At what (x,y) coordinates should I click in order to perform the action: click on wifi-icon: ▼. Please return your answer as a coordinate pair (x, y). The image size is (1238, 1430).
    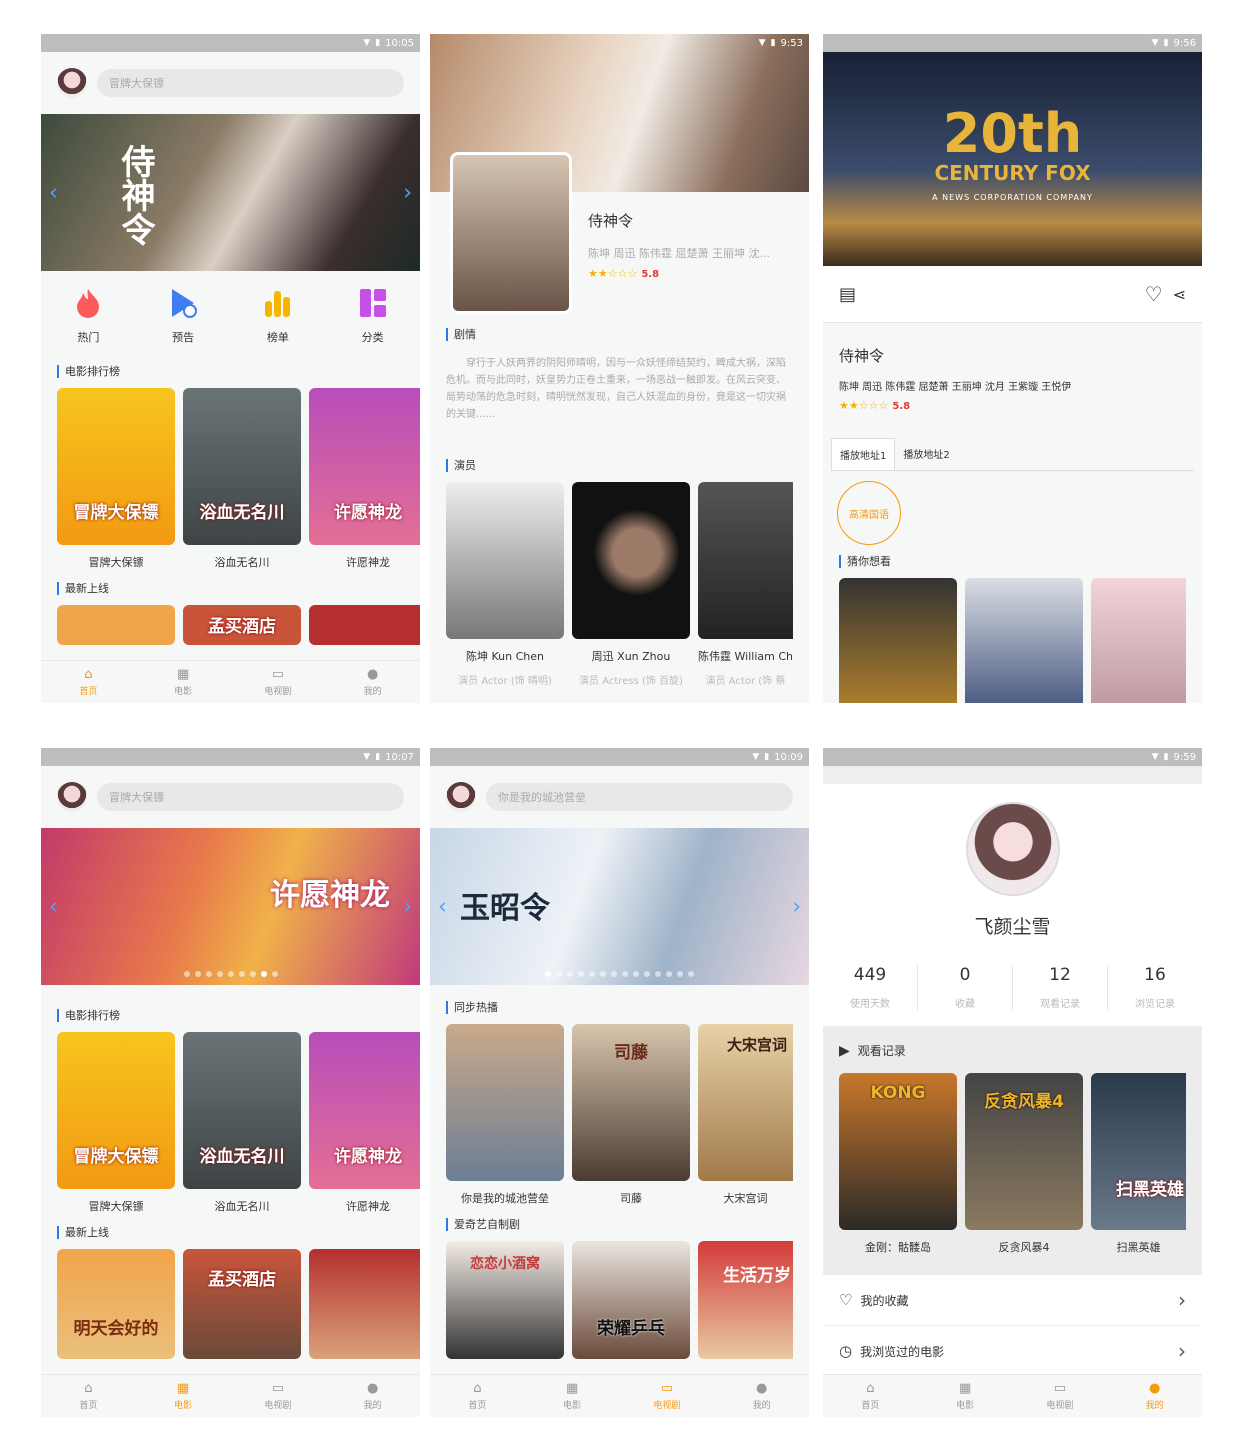
    Looking at the image, I should click on (367, 757).